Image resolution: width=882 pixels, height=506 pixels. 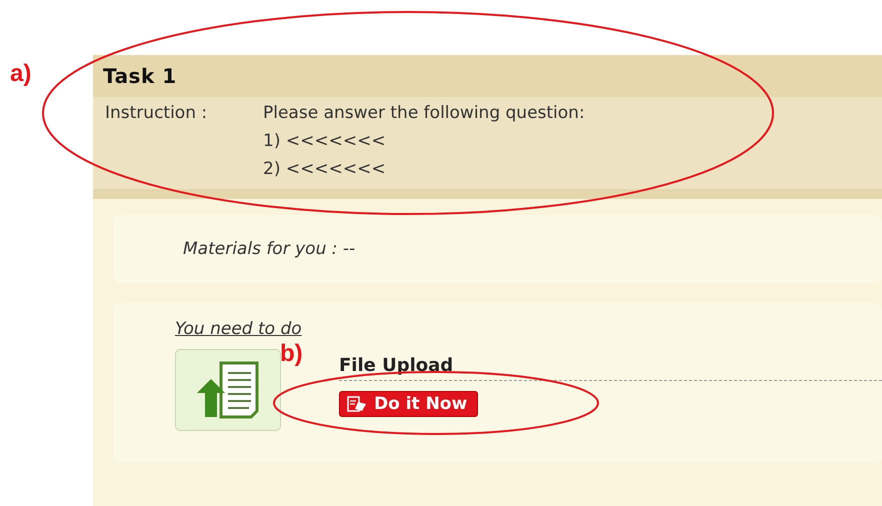 What do you see at coordinates (291, 354) in the screenshot?
I see `annotation-label: b)` at bounding box center [291, 354].